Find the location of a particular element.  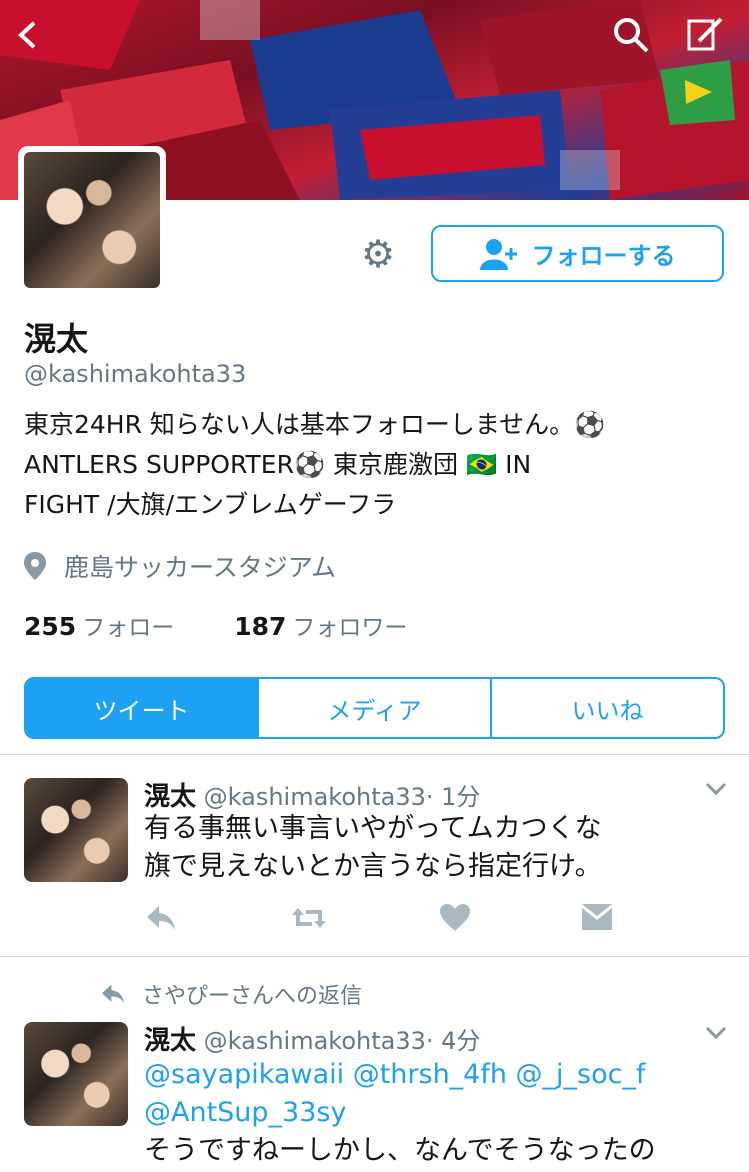

tweet-header: 滉太 @kashimakohta33· 1分 is located at coordinates (312, 794).